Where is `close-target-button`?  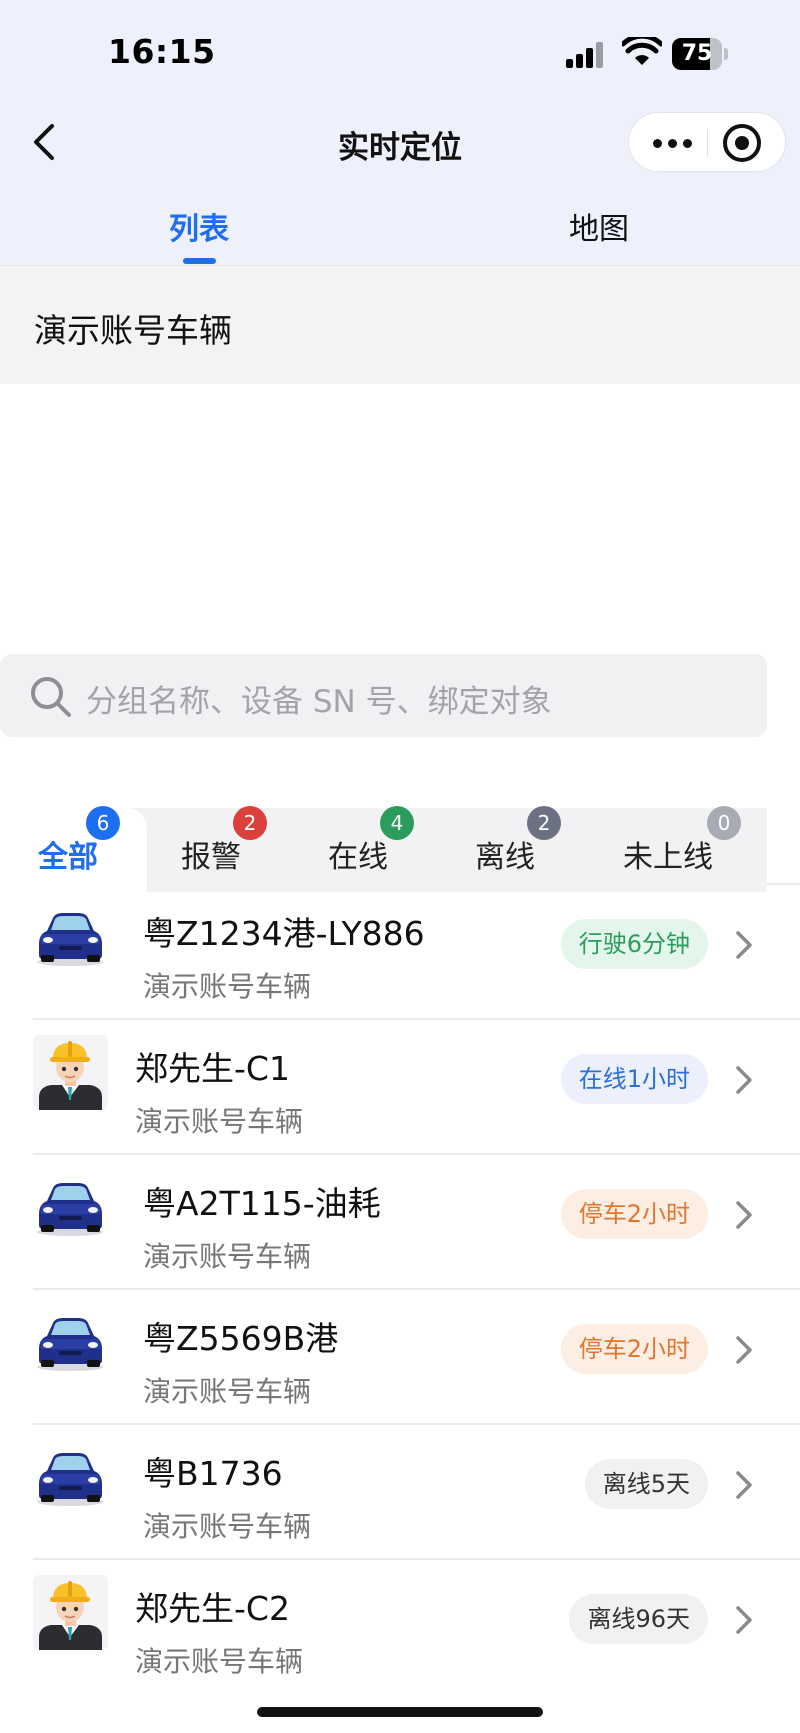
close-target-button is located at coordinates (742, 143).